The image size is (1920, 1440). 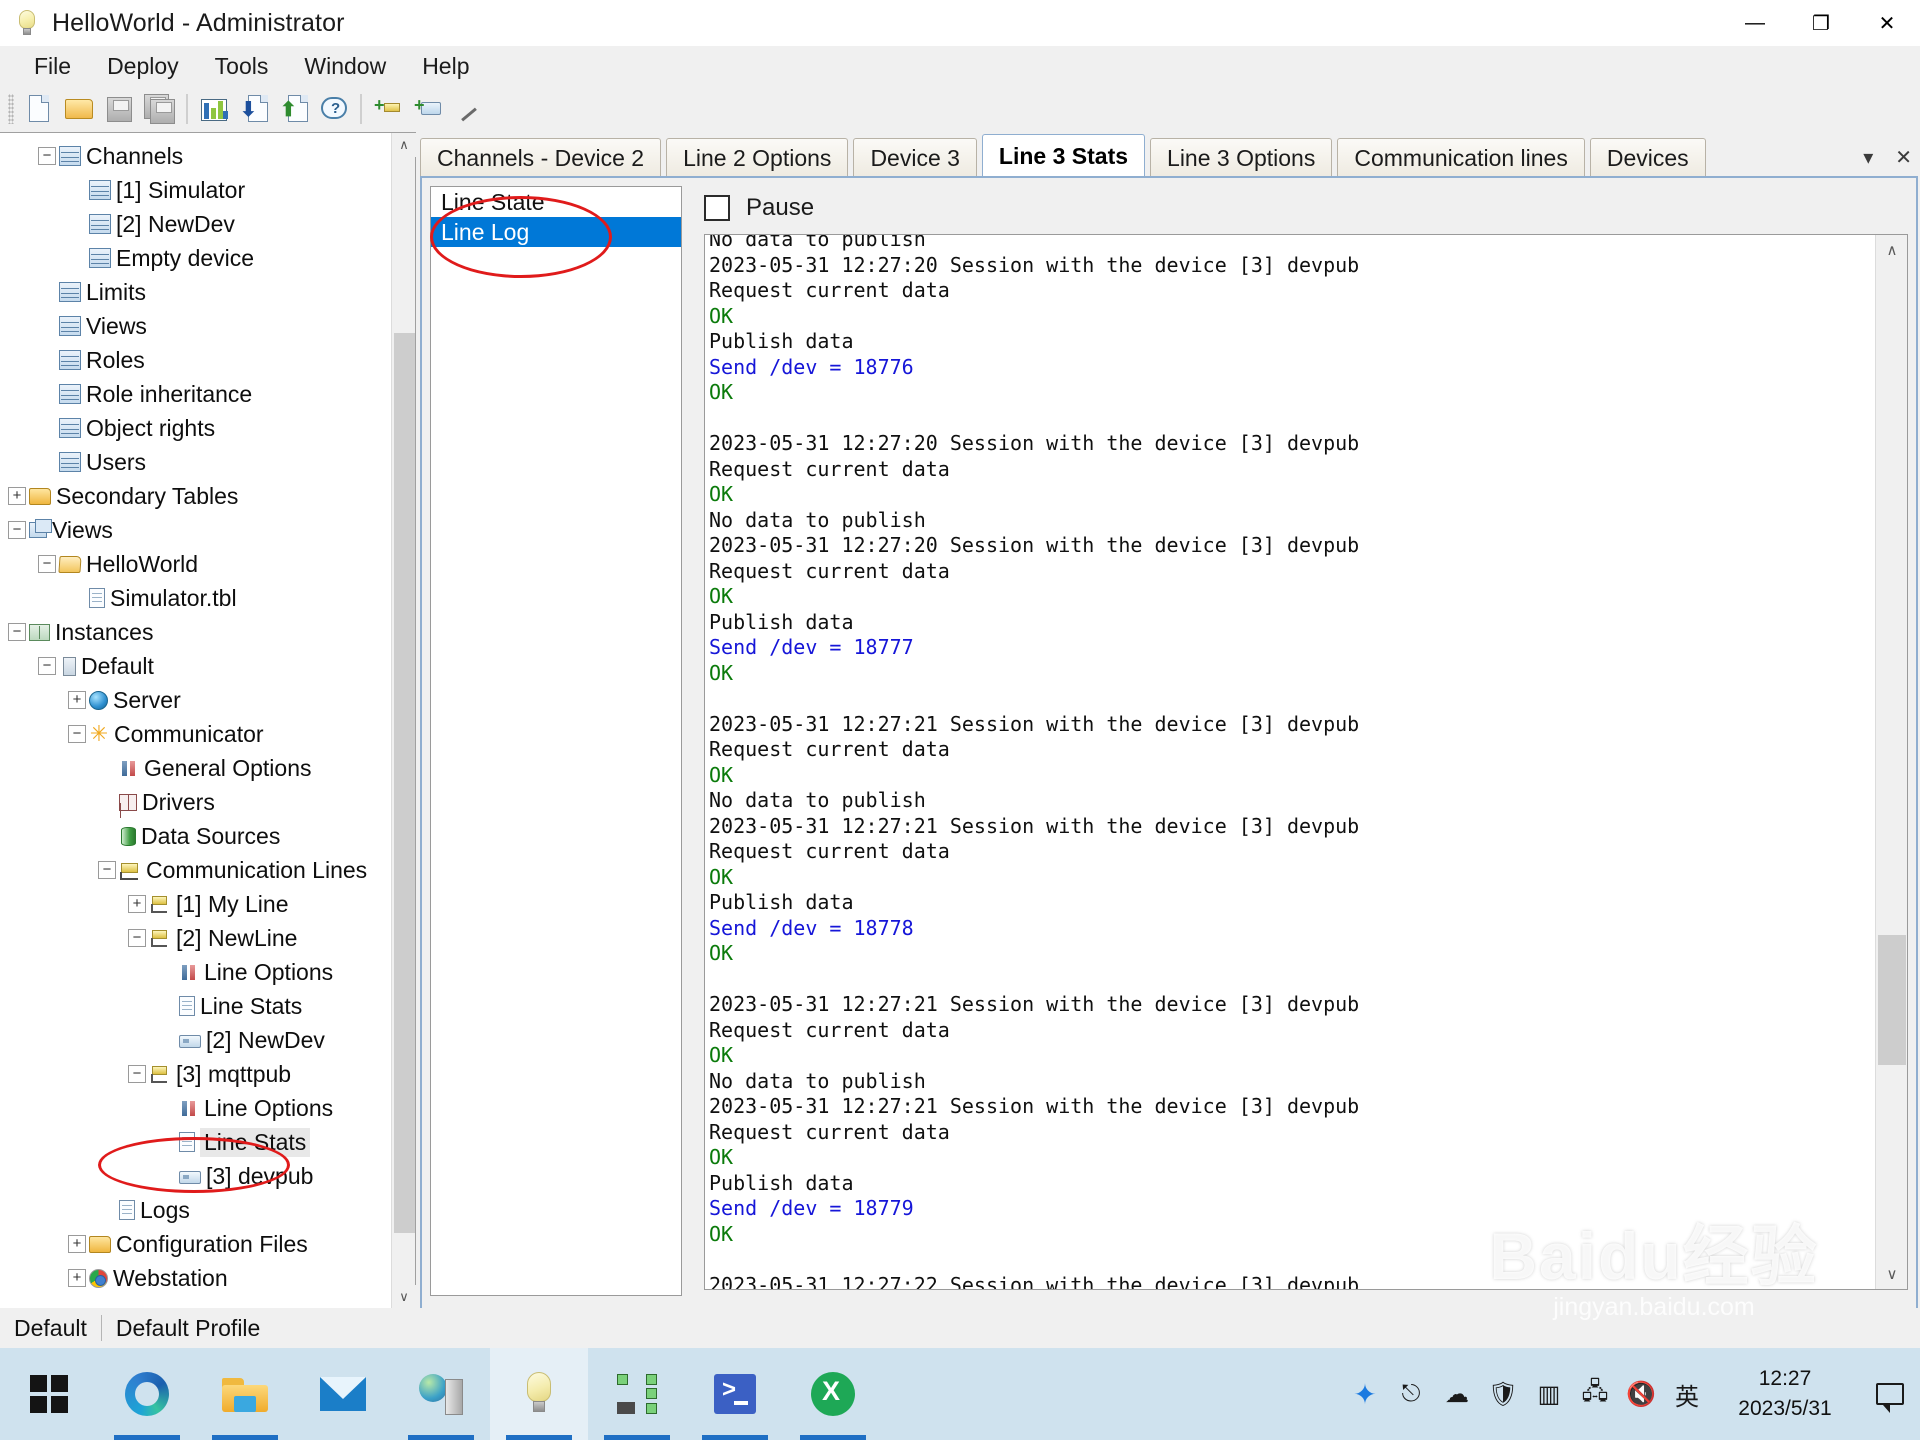 What do you see at coordinates (1785, 1394) in the screenshot?
I see `taskbar-clock: 12:27 2023/5/31` at bounding box center [1785, 1394].